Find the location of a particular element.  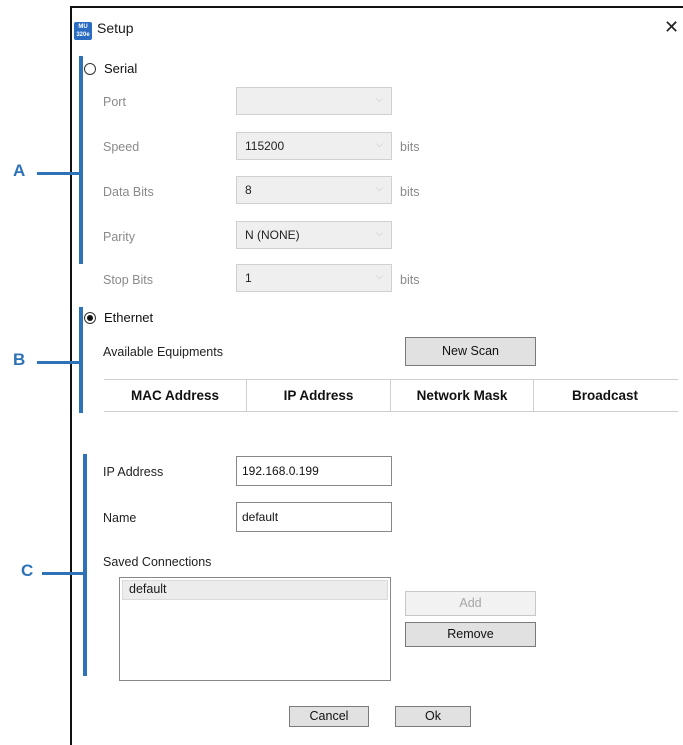

list-item: default is located at coordinates (255, 590).